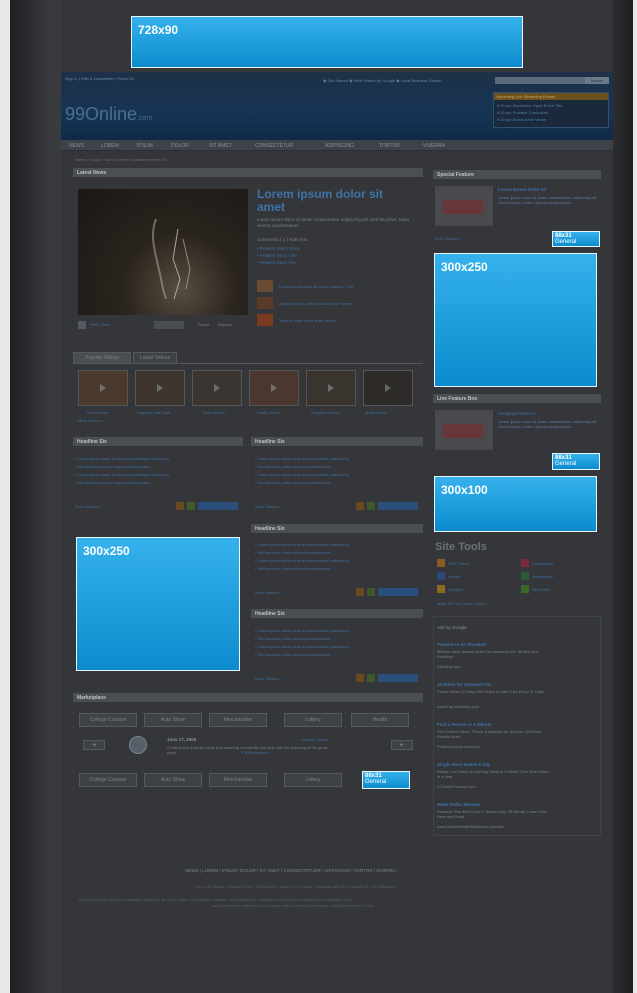 The height and width of the screenshot is (993, 637). Describe the element at coordinates (225, 324) in the screenshot. I see `expand-button: Expand` at that location.